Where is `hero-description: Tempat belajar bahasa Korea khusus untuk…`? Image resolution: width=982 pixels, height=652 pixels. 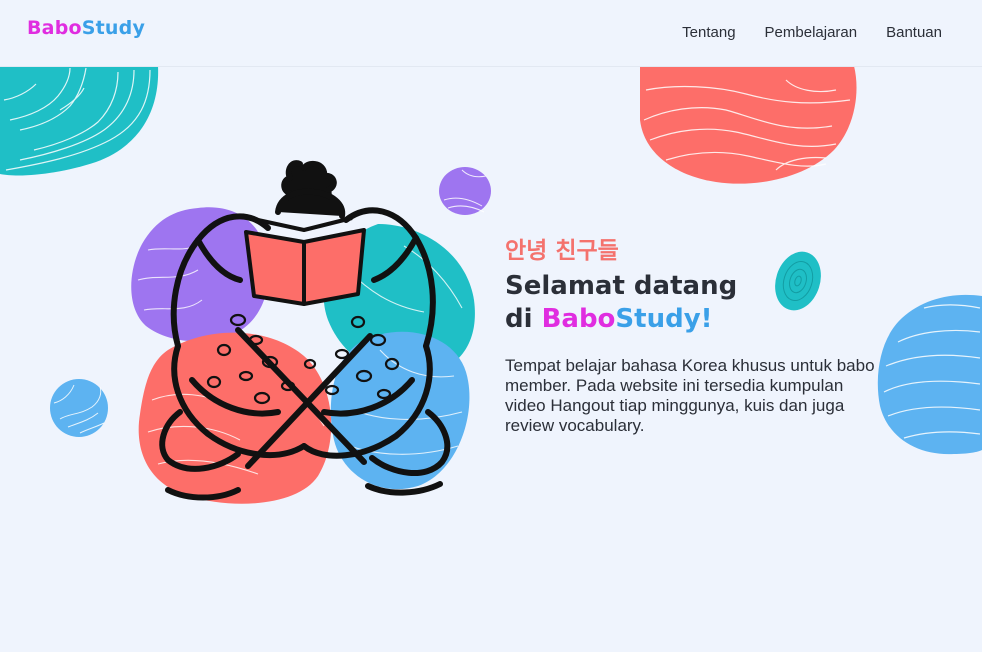
hero-description: Tempat belajar bahasa Korea khusus untuk… is located at coordinates (690, 395).